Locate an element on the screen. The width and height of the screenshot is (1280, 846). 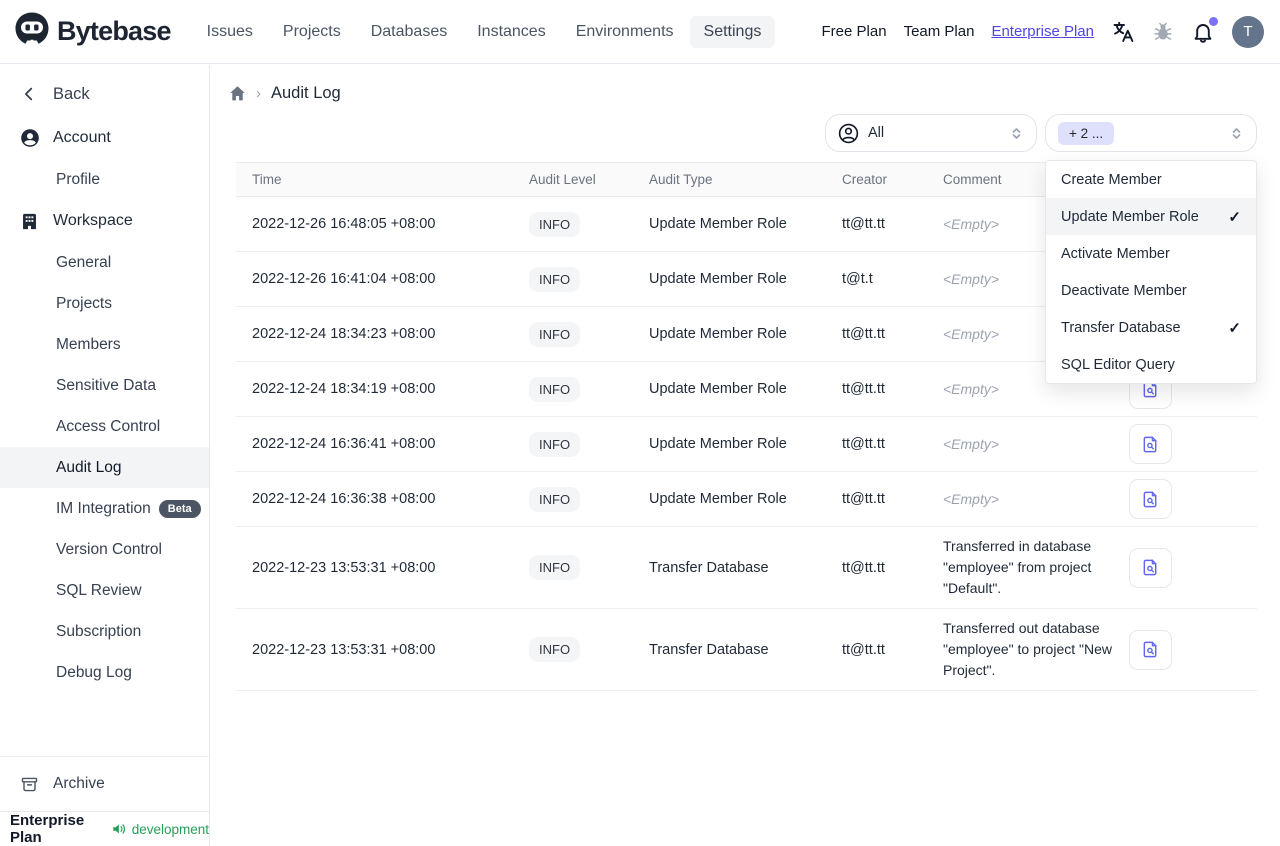
column-level: Audit Level is located at coordinates (562, 179).